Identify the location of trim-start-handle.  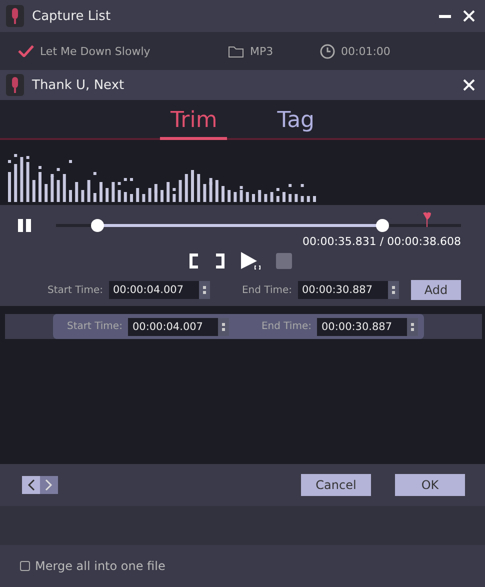
(97, 225).